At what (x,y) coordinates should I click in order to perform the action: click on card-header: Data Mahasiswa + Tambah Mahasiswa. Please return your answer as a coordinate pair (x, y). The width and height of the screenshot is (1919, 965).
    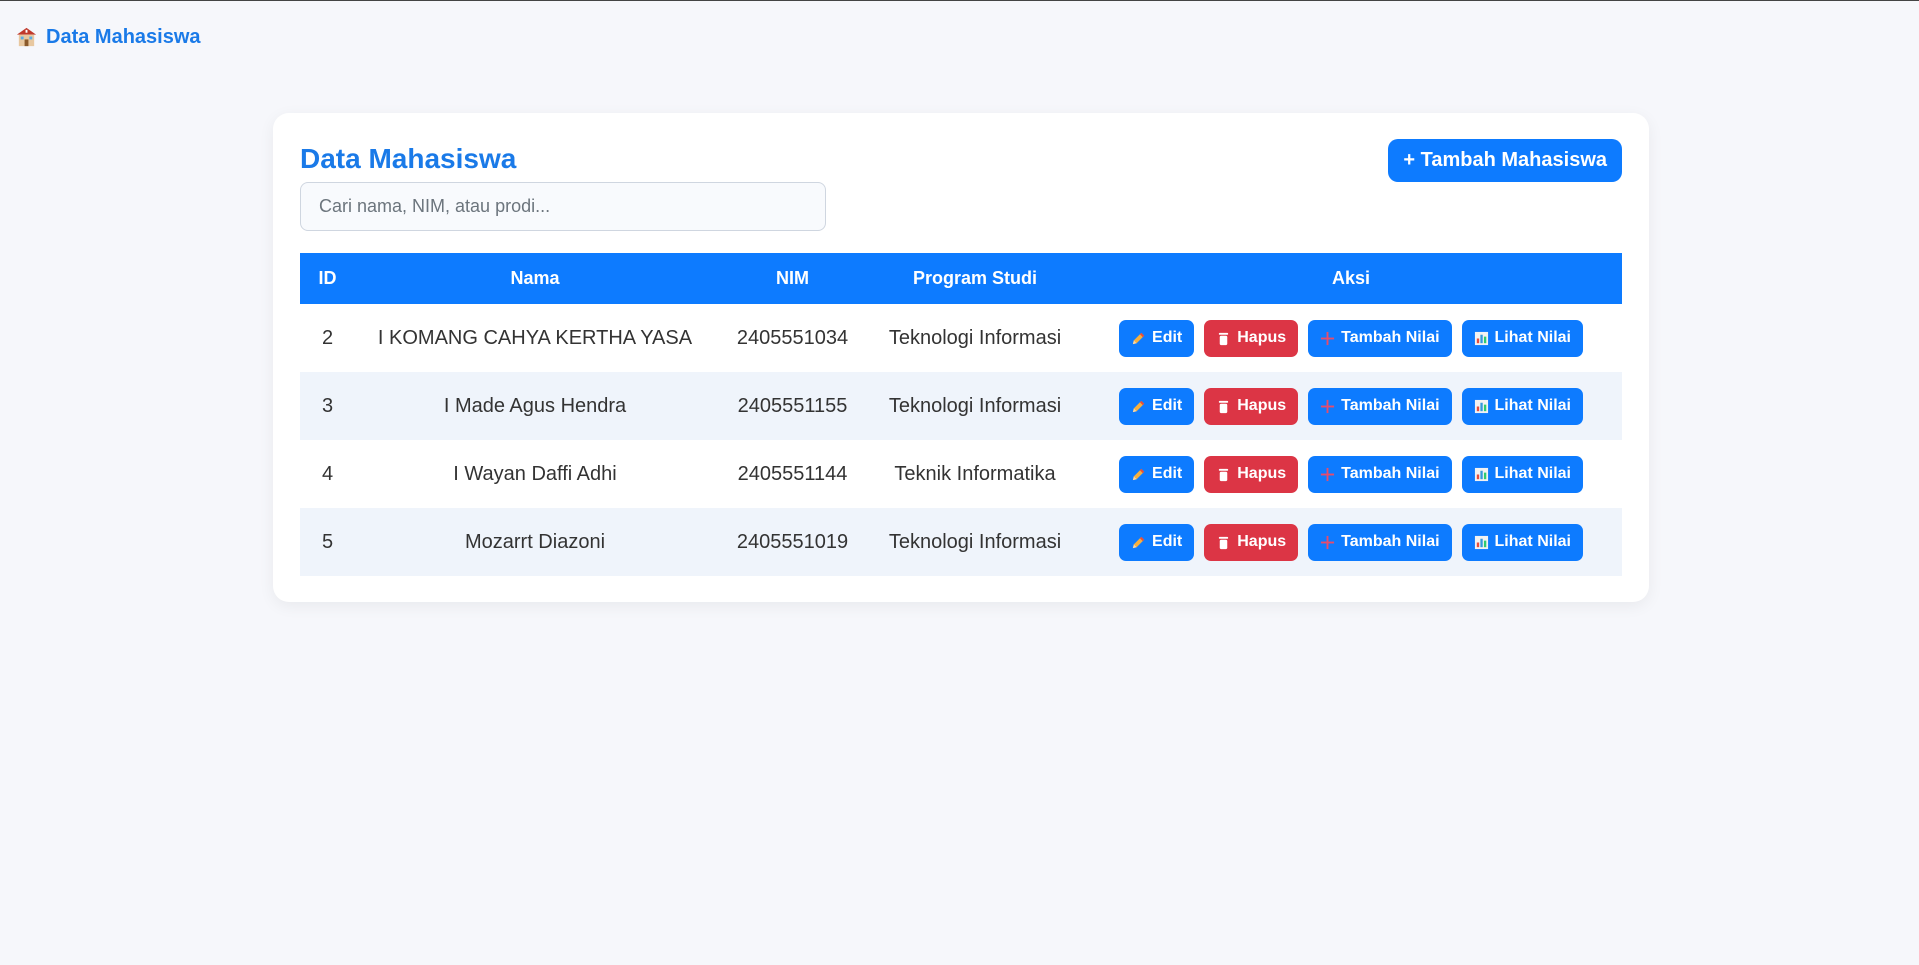
    Looking at the image, I should click on (961, 185).